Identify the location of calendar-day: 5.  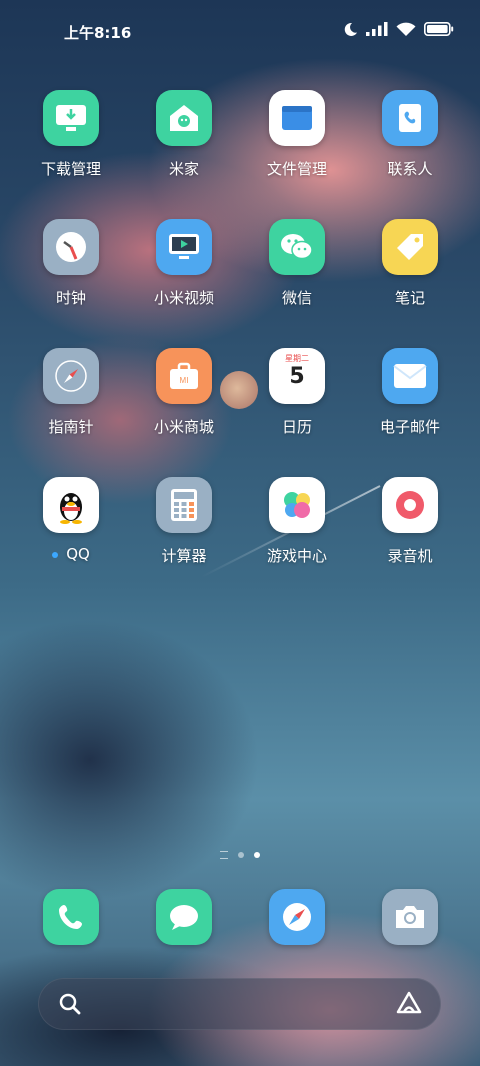
(297, 376).